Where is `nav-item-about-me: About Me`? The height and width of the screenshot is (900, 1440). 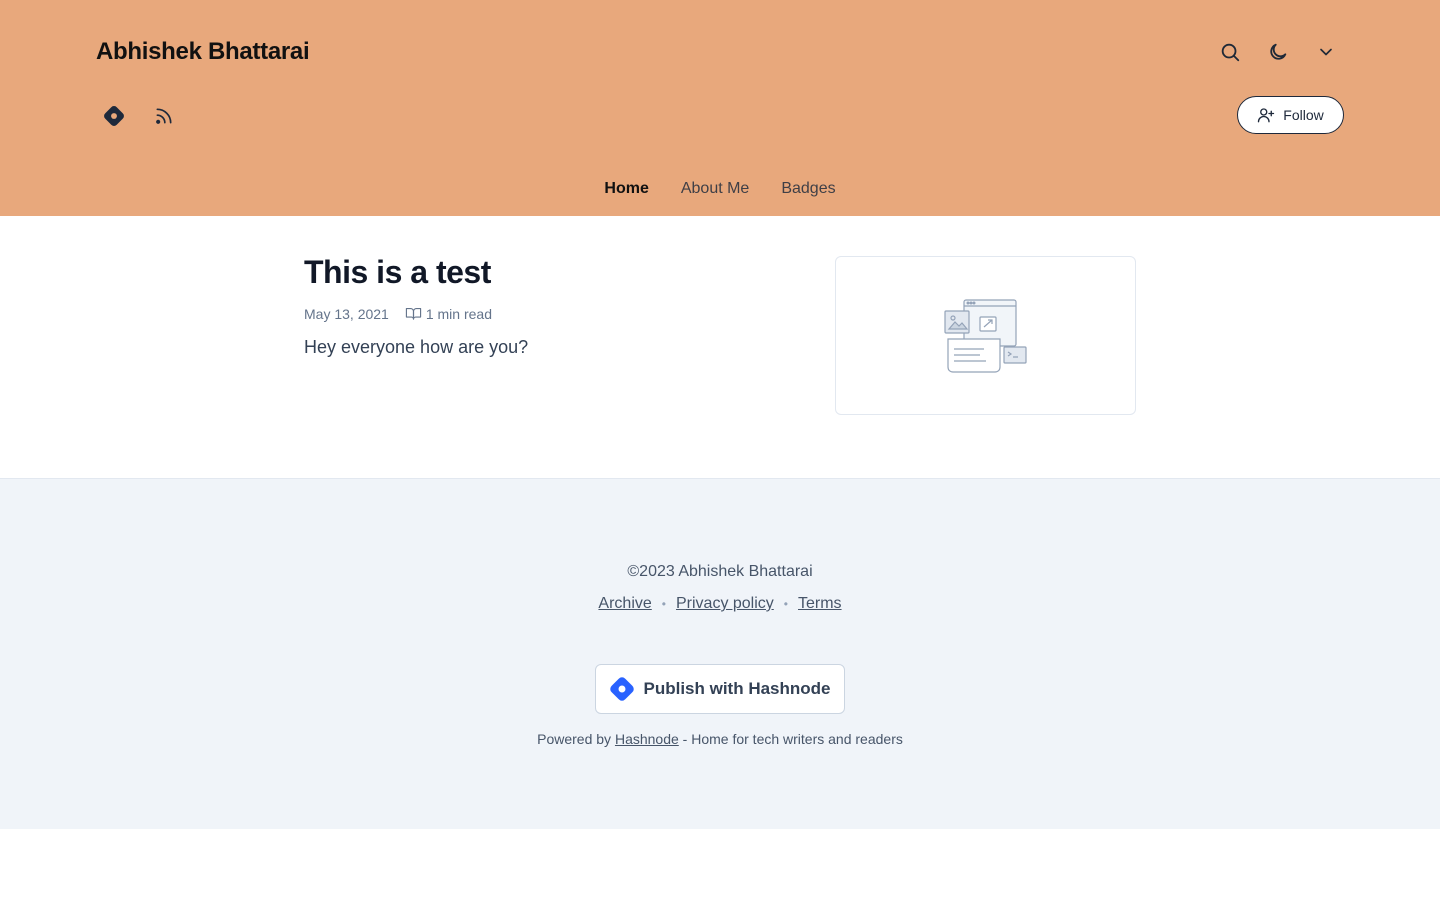
nav-item-about-me: About Me is located at coordinates (715, 189).